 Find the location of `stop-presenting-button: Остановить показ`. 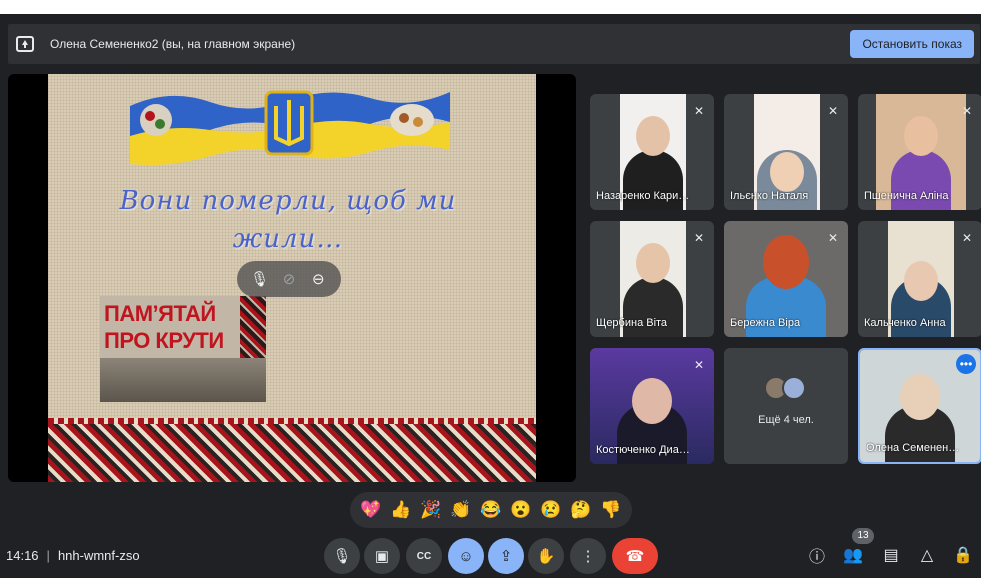

stop-presenting-button: Остановить показ is located at coordinates (912, 44).